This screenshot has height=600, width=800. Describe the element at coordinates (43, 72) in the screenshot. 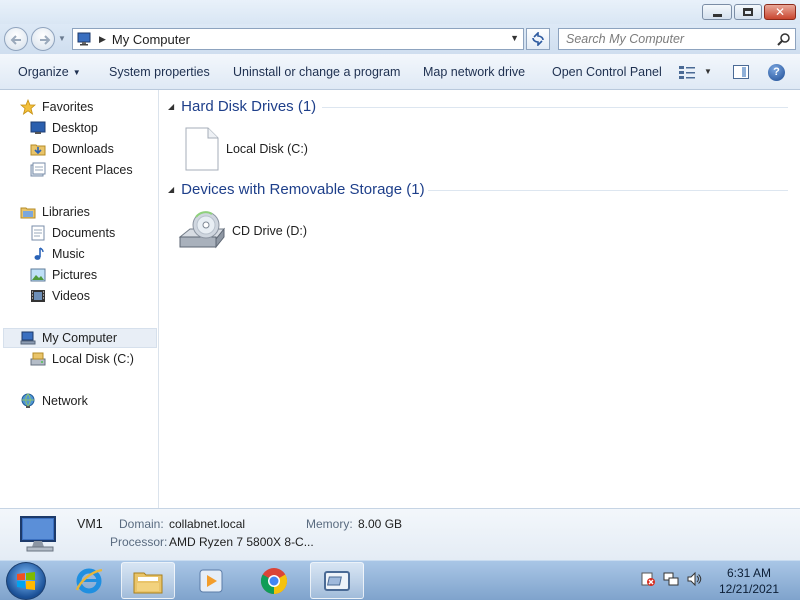

I see `organize-label: Organize` at that location.